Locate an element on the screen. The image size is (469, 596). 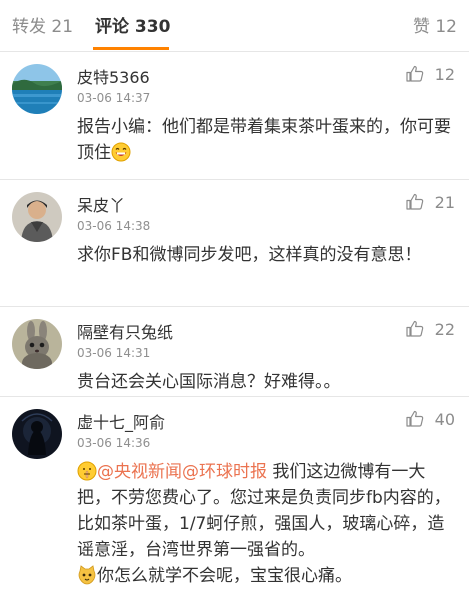
cat-face-emoji-icon is located at coordinates (87, 575).